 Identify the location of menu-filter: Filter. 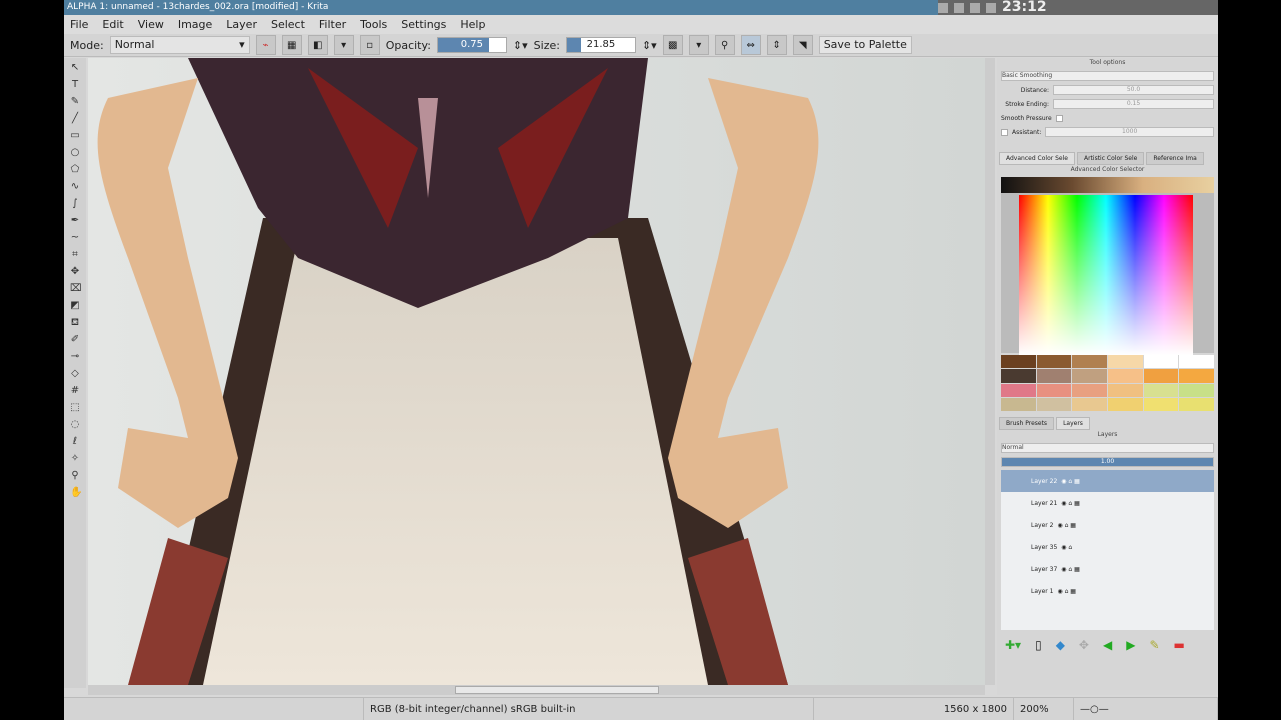
(332, 24).